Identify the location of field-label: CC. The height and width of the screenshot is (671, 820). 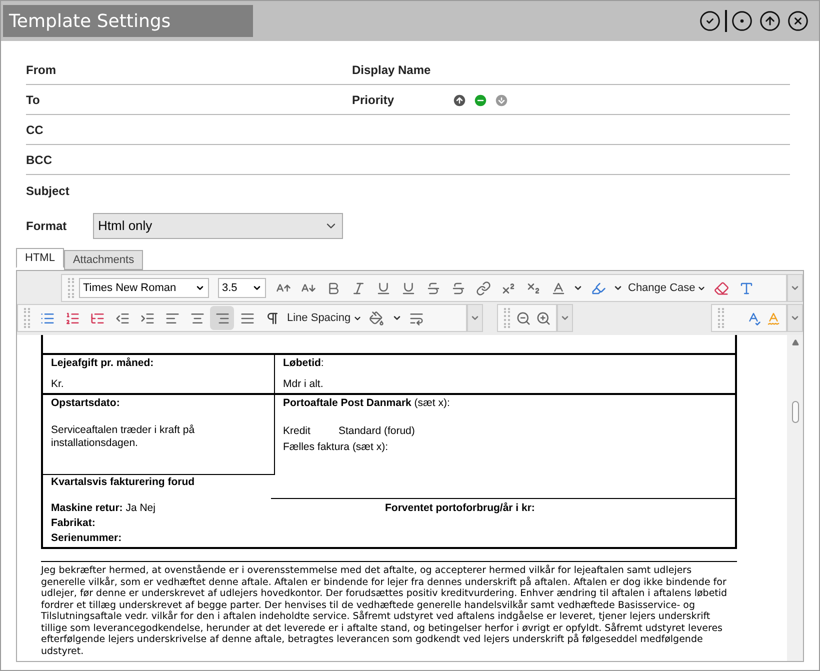
(35, 130).